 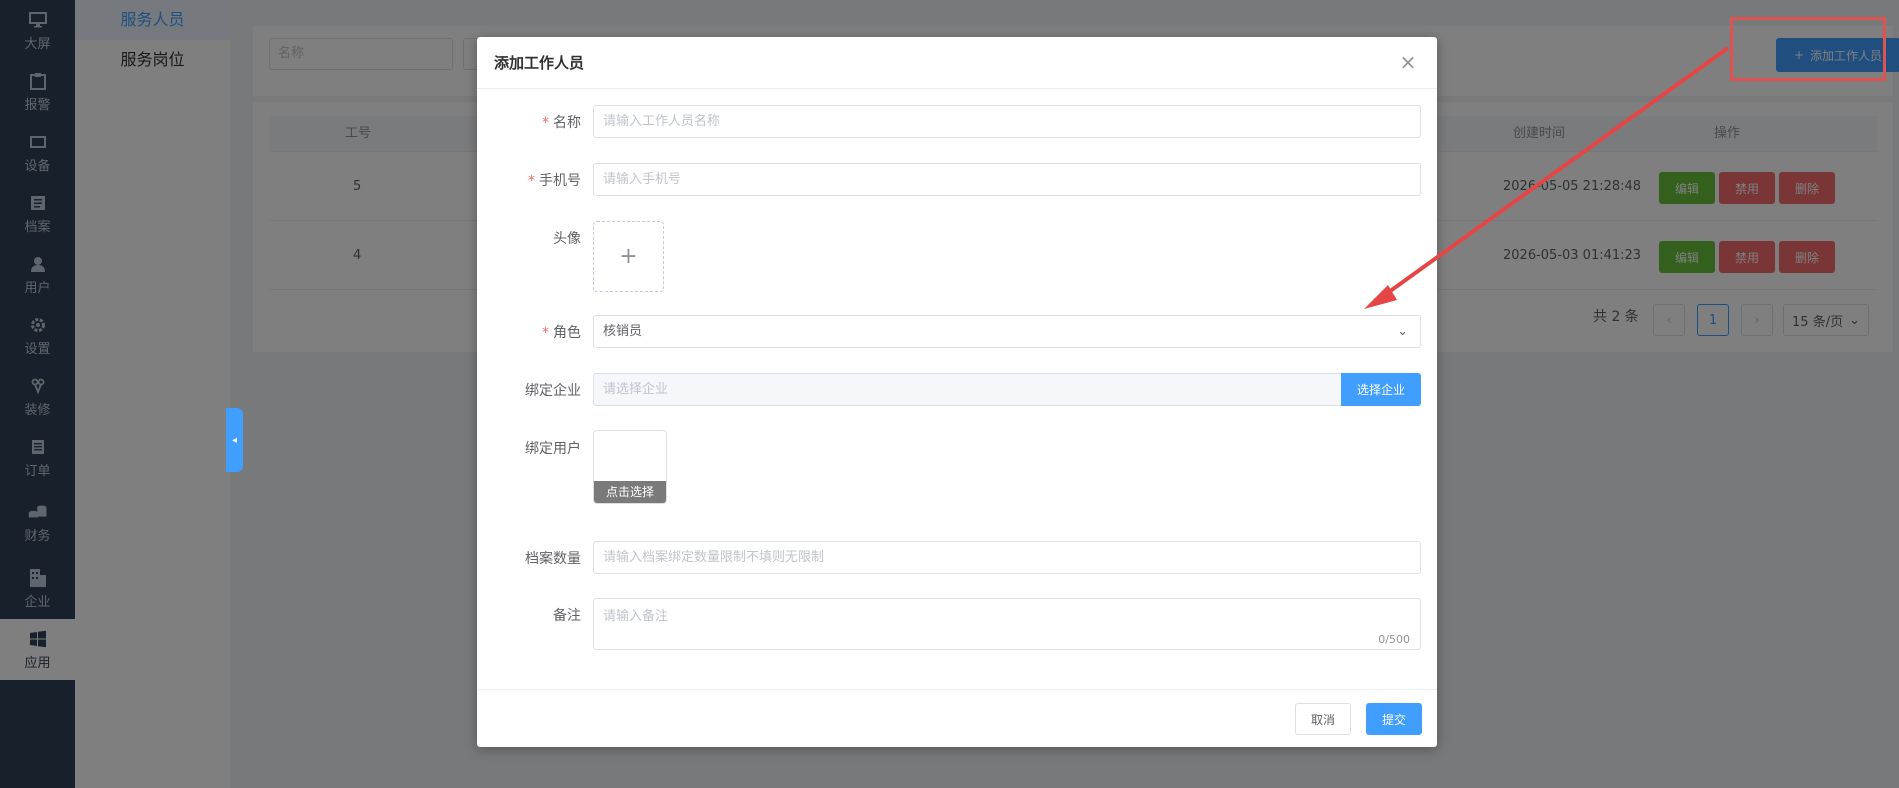 What do you see at coordinates (1007, 557) in the screenshot?
I see `archive-count-input: 请输入档案绑定数量限制不填则无限制` at bounding box center [1007, 557].